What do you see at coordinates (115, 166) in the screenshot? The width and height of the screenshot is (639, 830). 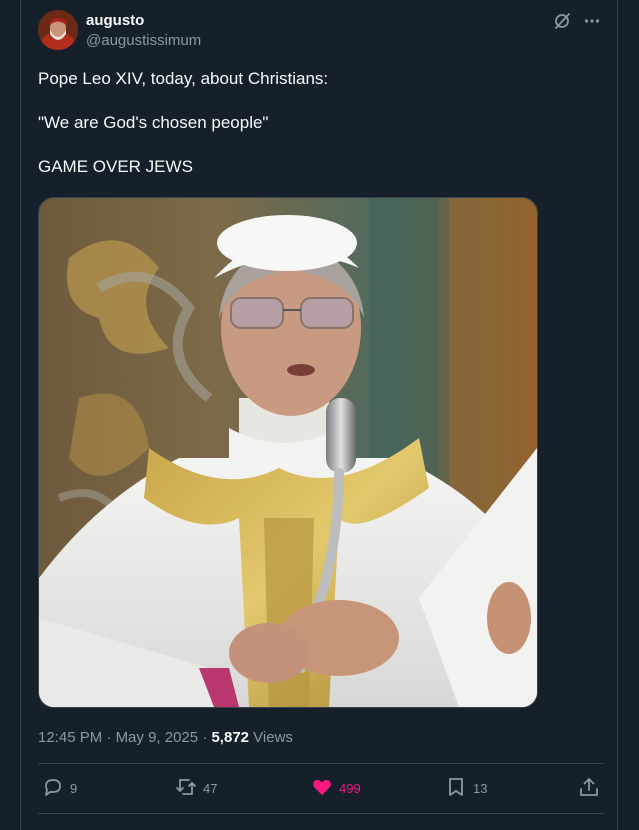 I see `tweet-line: GAME OVER JEWS` at bounding box center [115, 166].